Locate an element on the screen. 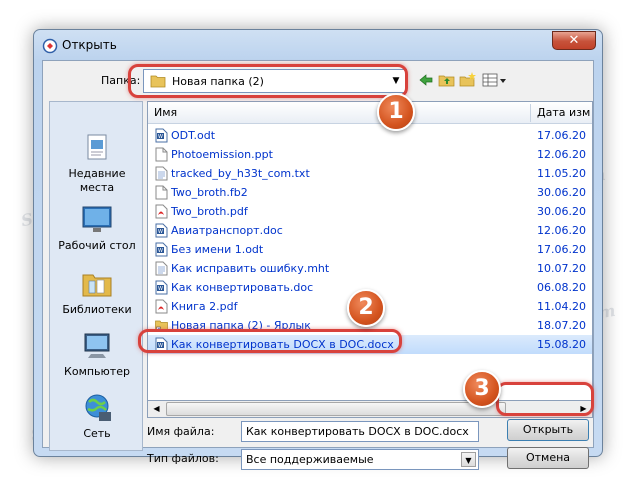 The height and width of the screenshot is (487, 635). file-name: Two_broth.fb2 is located at coordinates (209, 192).